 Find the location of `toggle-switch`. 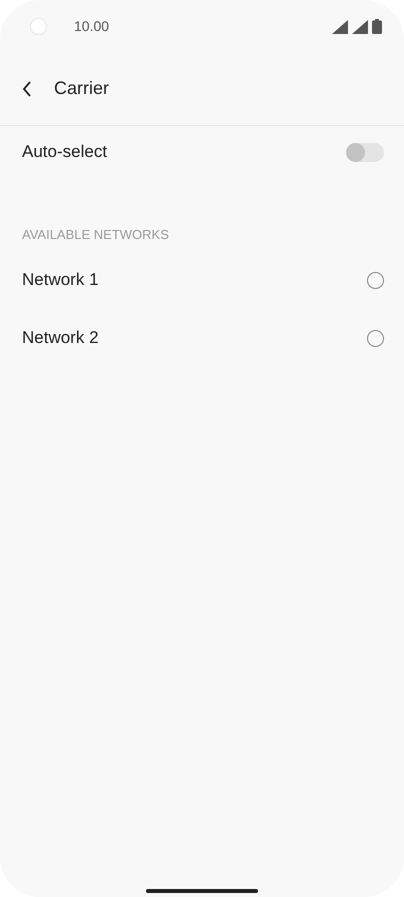

toggle-switch is located at coordinates (365, 152).